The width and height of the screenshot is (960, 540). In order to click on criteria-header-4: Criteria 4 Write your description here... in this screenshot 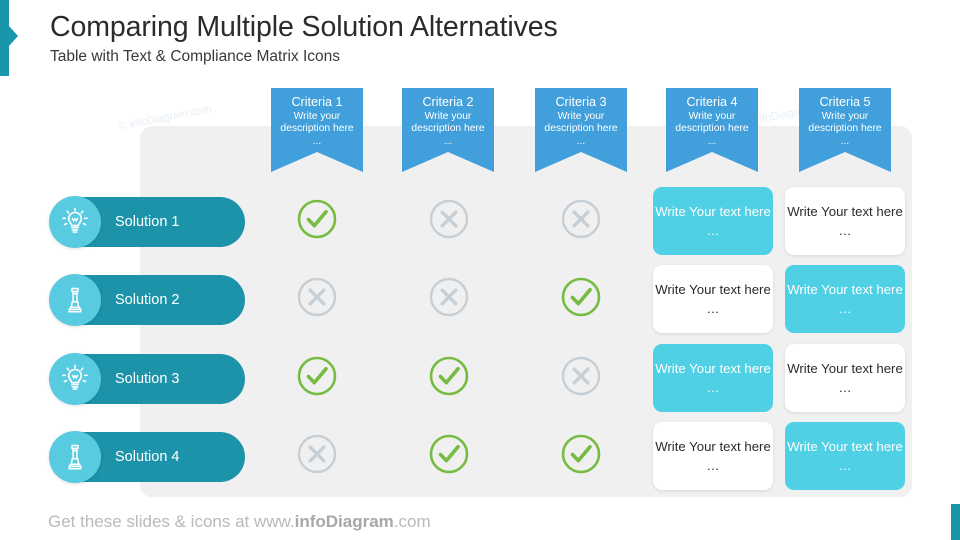, I will do `click(712, 133)`.